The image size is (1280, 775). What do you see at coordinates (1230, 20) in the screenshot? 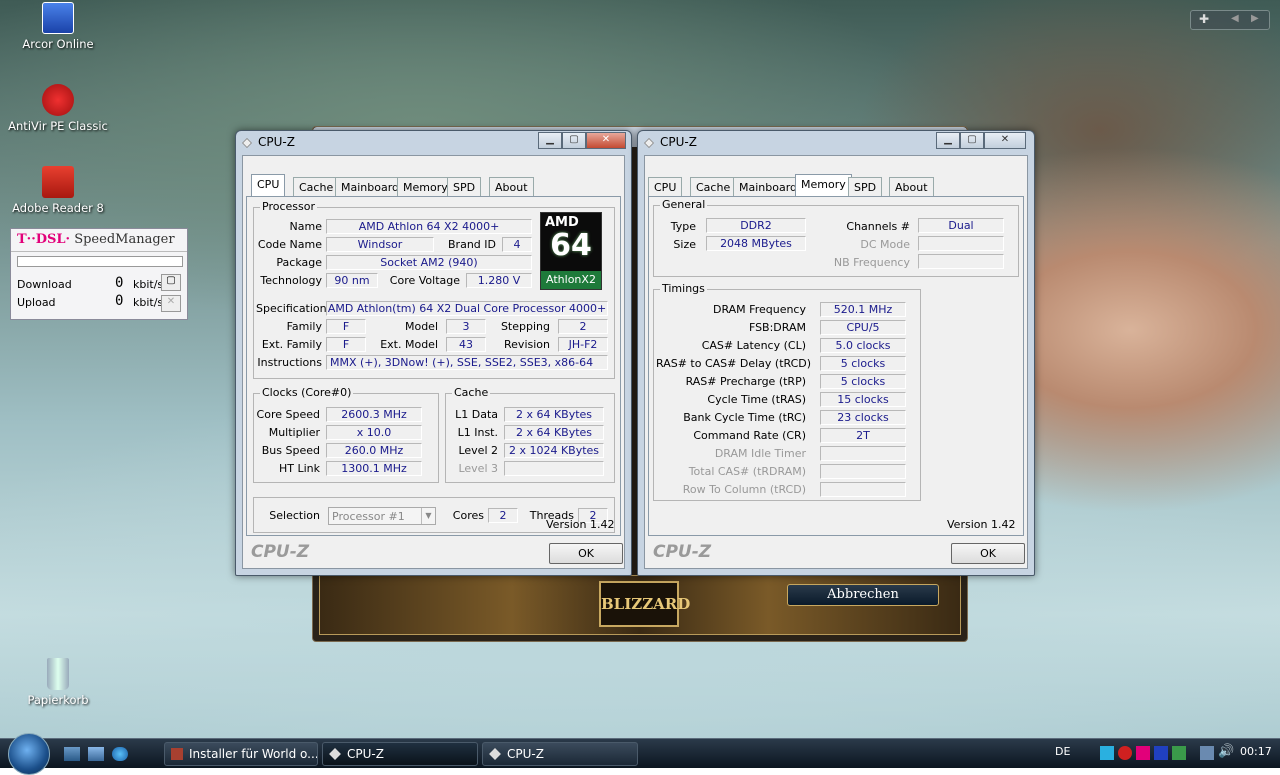
I see `sidebar-controls: ✚ ◀ ▶` at bounding box center [1230, 20].